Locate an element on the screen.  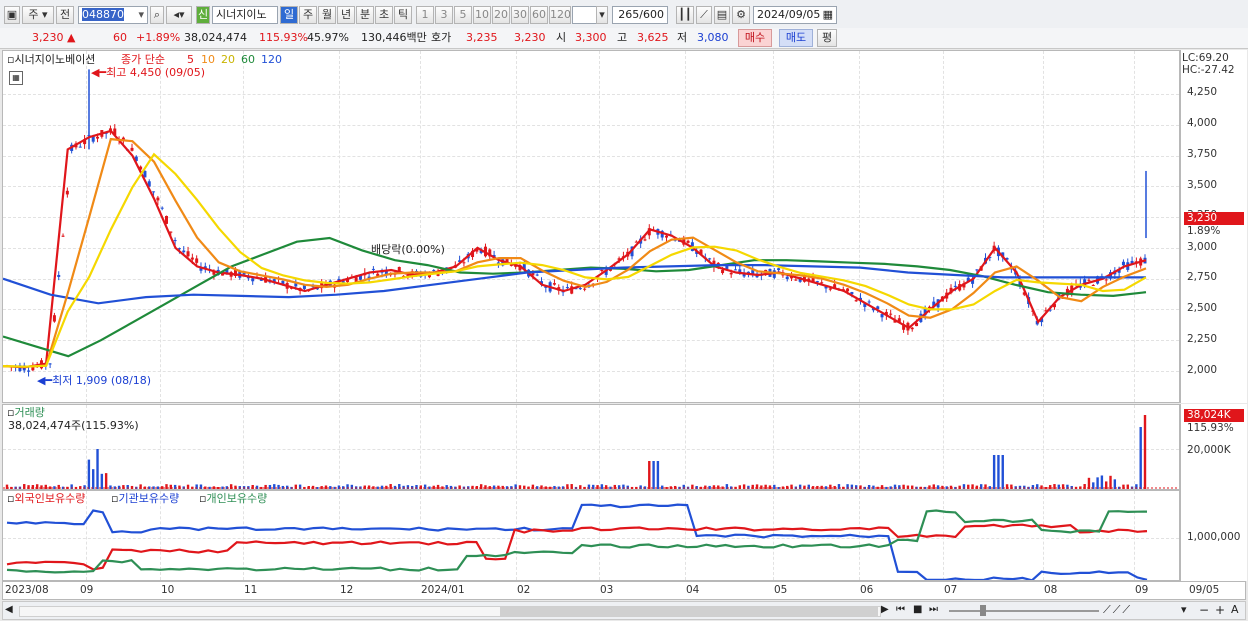
save-icon: ▤ is located at coordinates (722, 15).